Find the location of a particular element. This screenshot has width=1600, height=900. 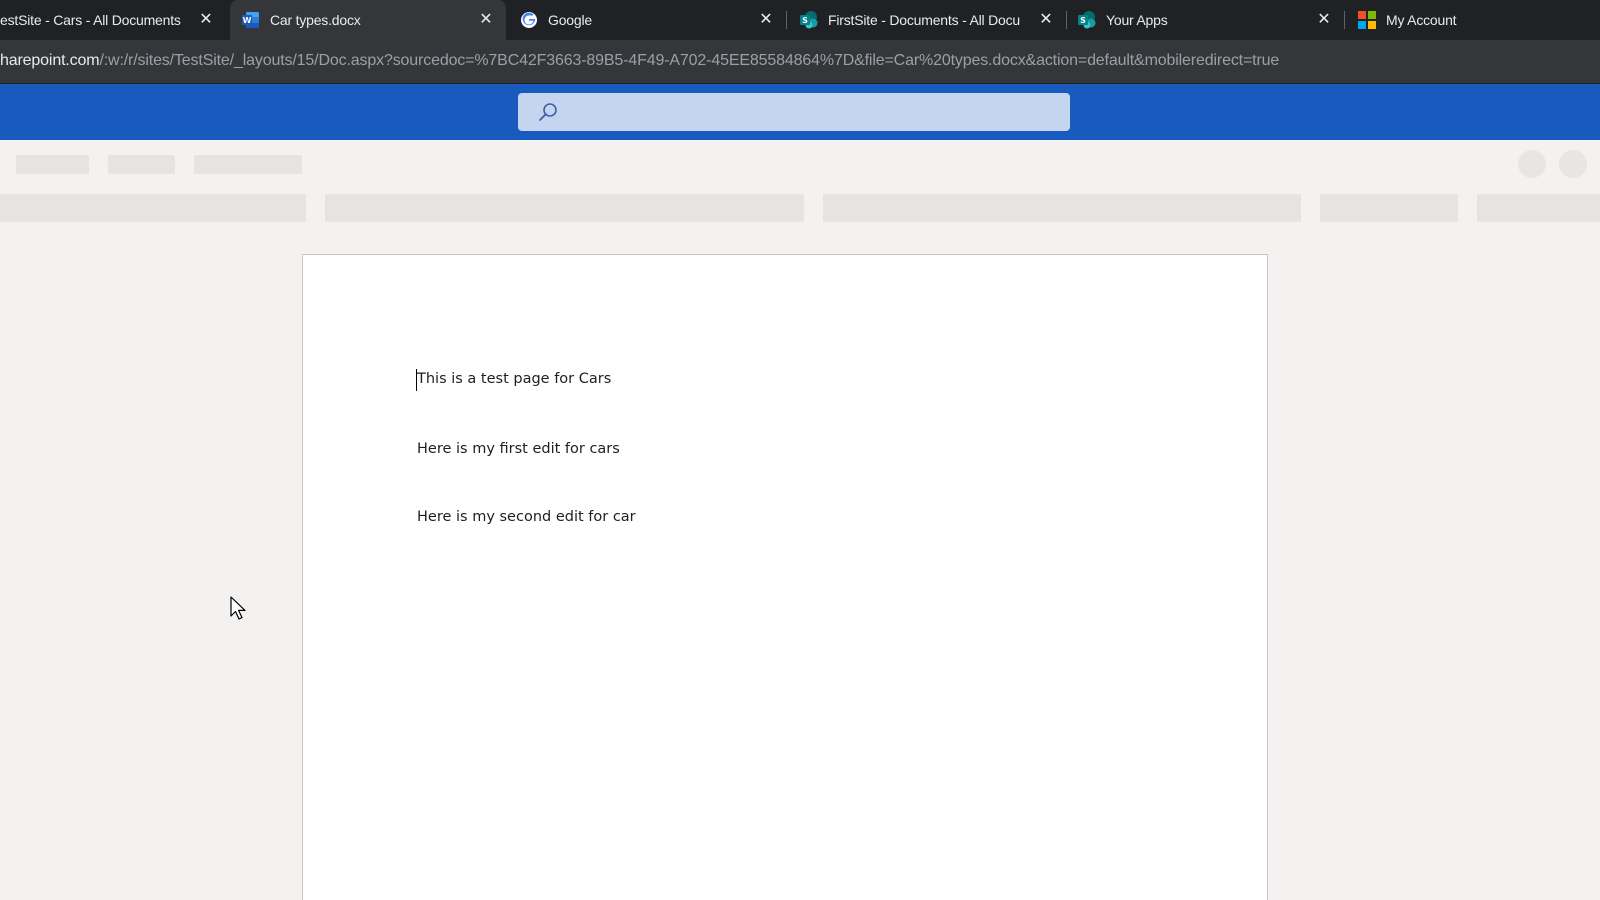

tab-cars-all-documents: estSite - Cars - All Documents ✕ is located at coordinates (113, 20).